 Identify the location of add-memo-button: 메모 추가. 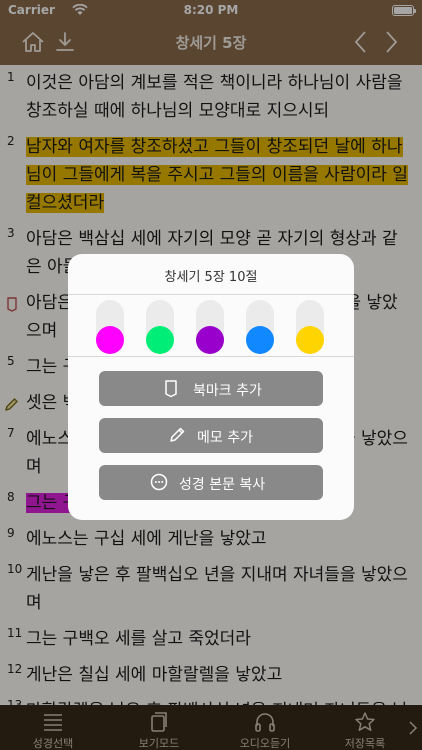
(211, 435).